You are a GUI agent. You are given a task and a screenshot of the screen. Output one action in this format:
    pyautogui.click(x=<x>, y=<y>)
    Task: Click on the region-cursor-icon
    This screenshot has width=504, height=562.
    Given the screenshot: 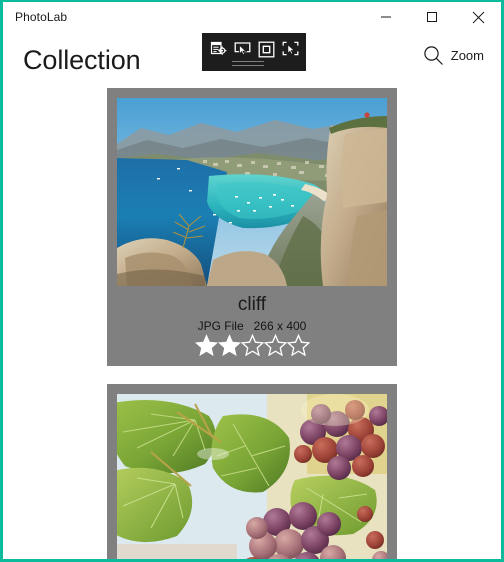 What is the action you would take?
    pyautogui.click(x=290, y=48)
    